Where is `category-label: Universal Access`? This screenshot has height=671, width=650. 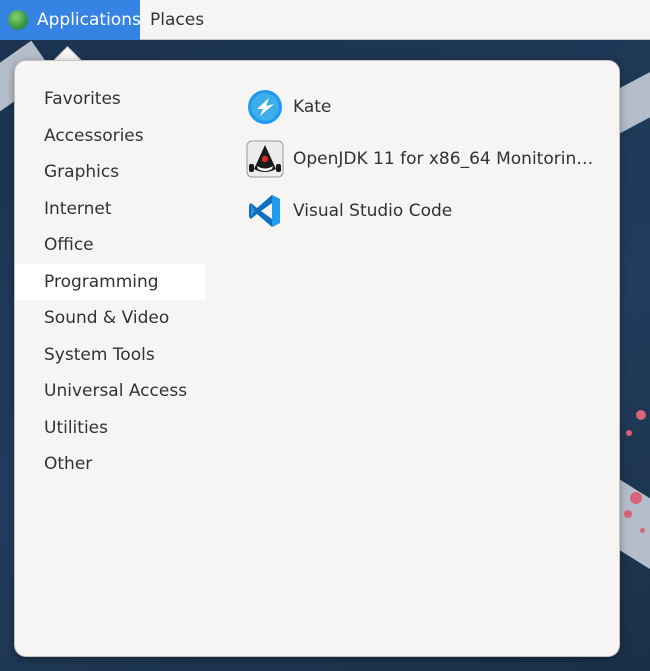 category-label: Universal Access is located at coordinates (116, 391).